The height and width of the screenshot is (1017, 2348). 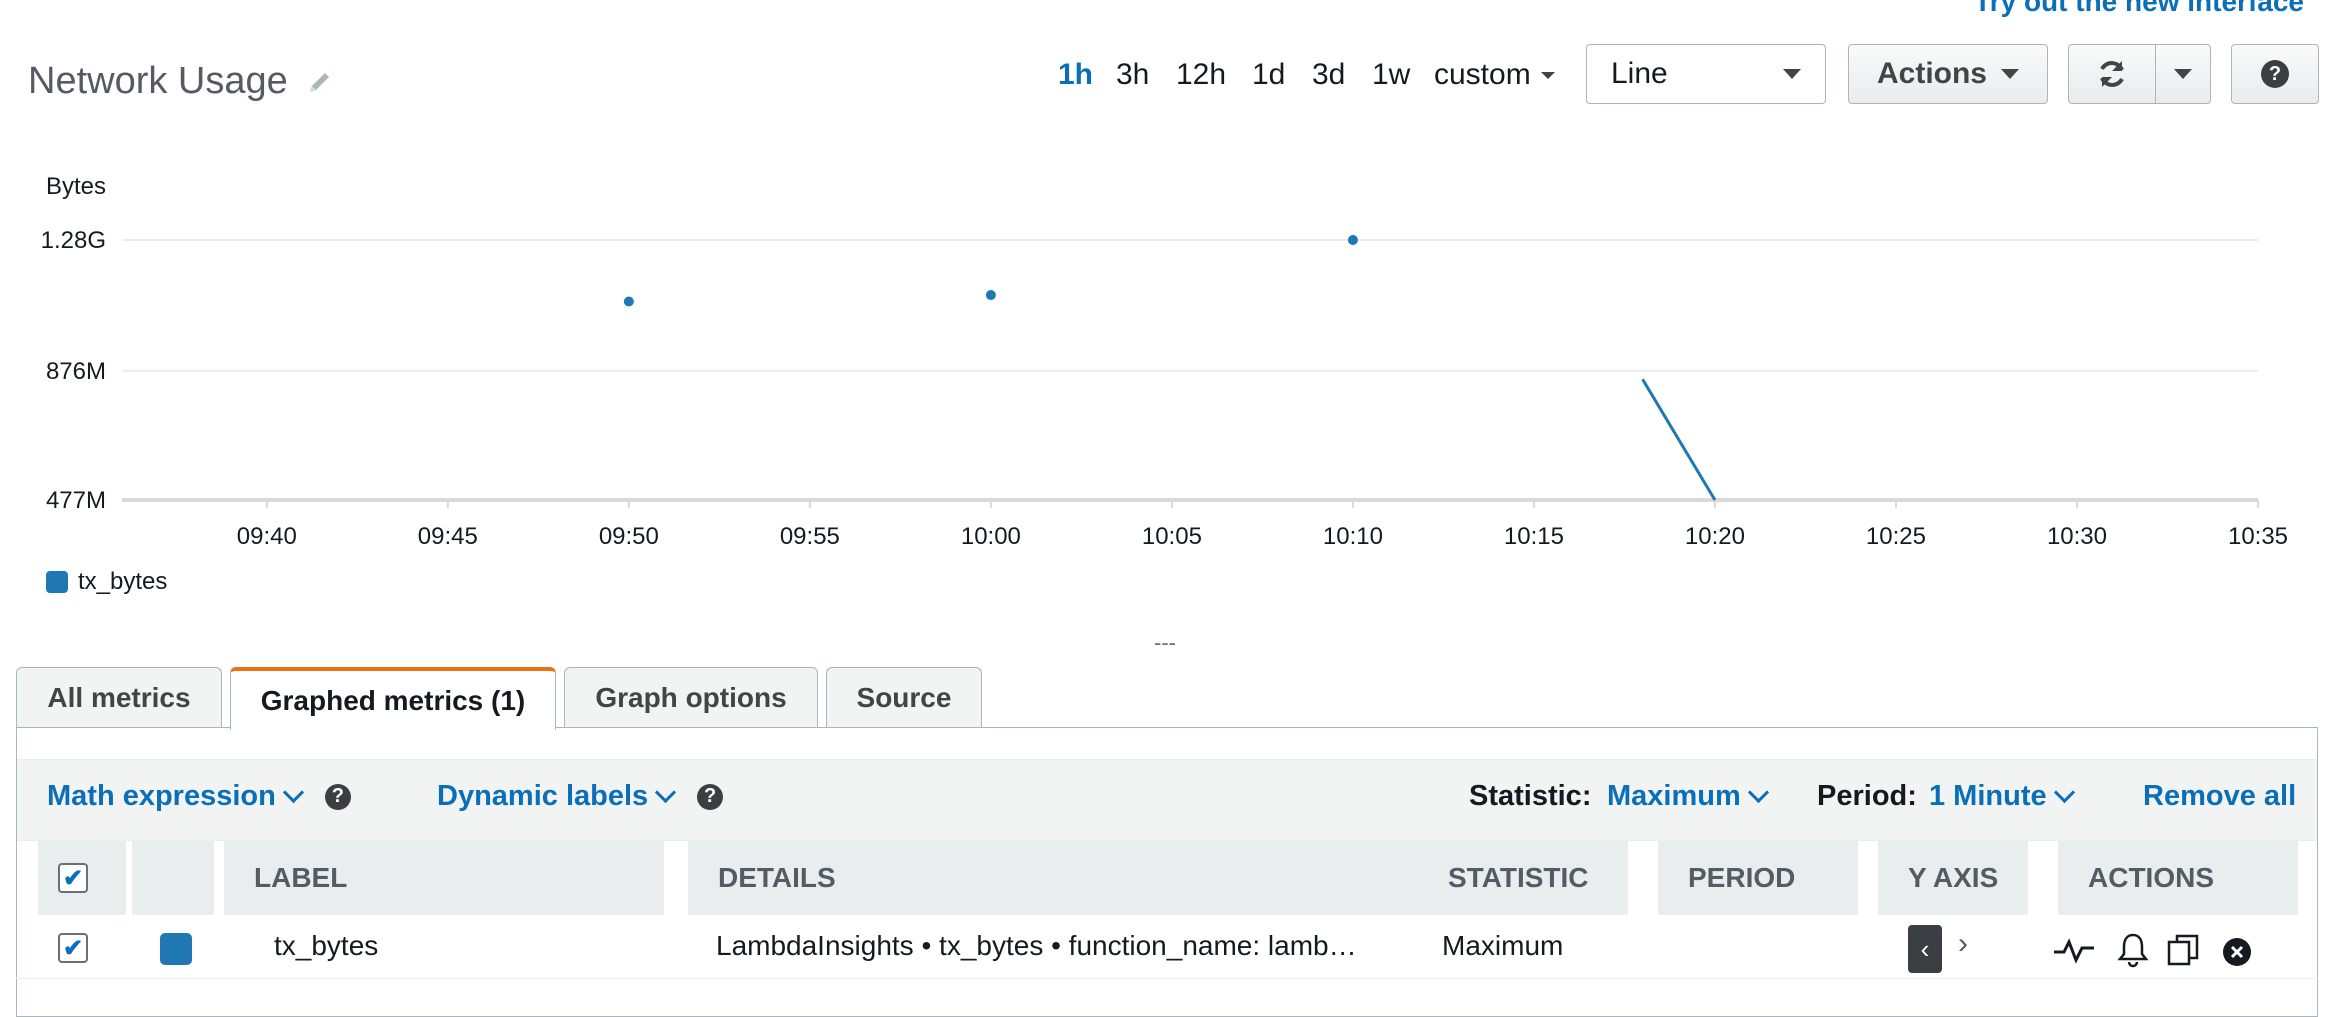 I want to click on range-1d: 1d, so click(x=1268, y=75).